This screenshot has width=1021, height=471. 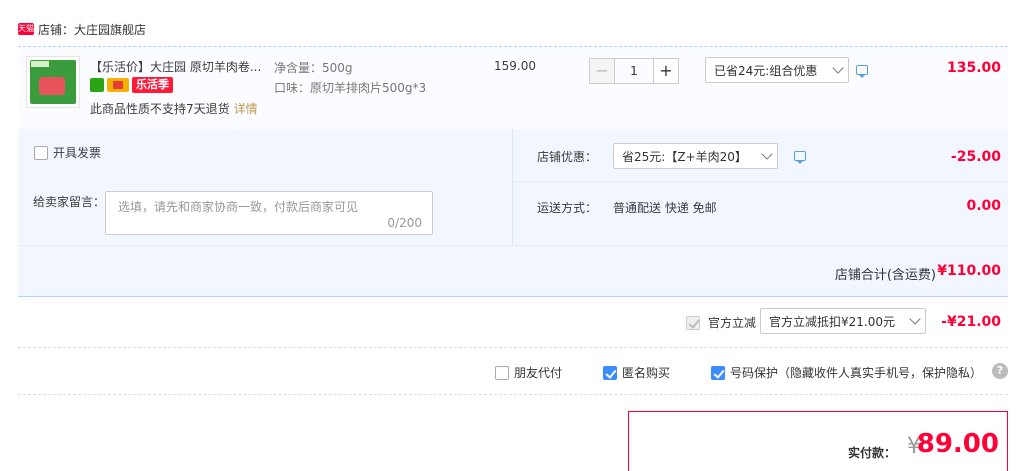 I want to click on anonymous-option: 匿名购买, so click(x=636, y=372).